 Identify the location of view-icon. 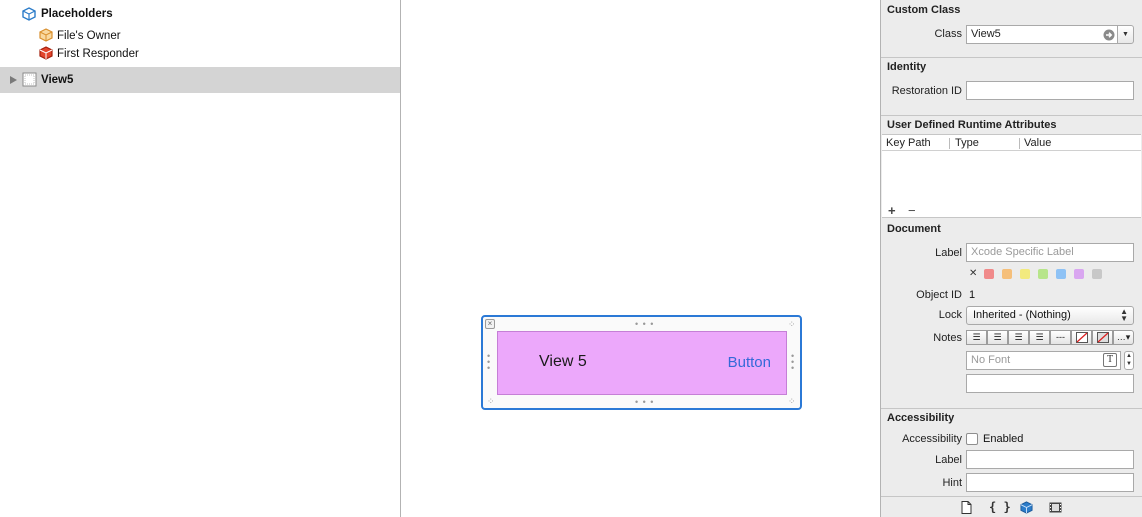
(29, 79).